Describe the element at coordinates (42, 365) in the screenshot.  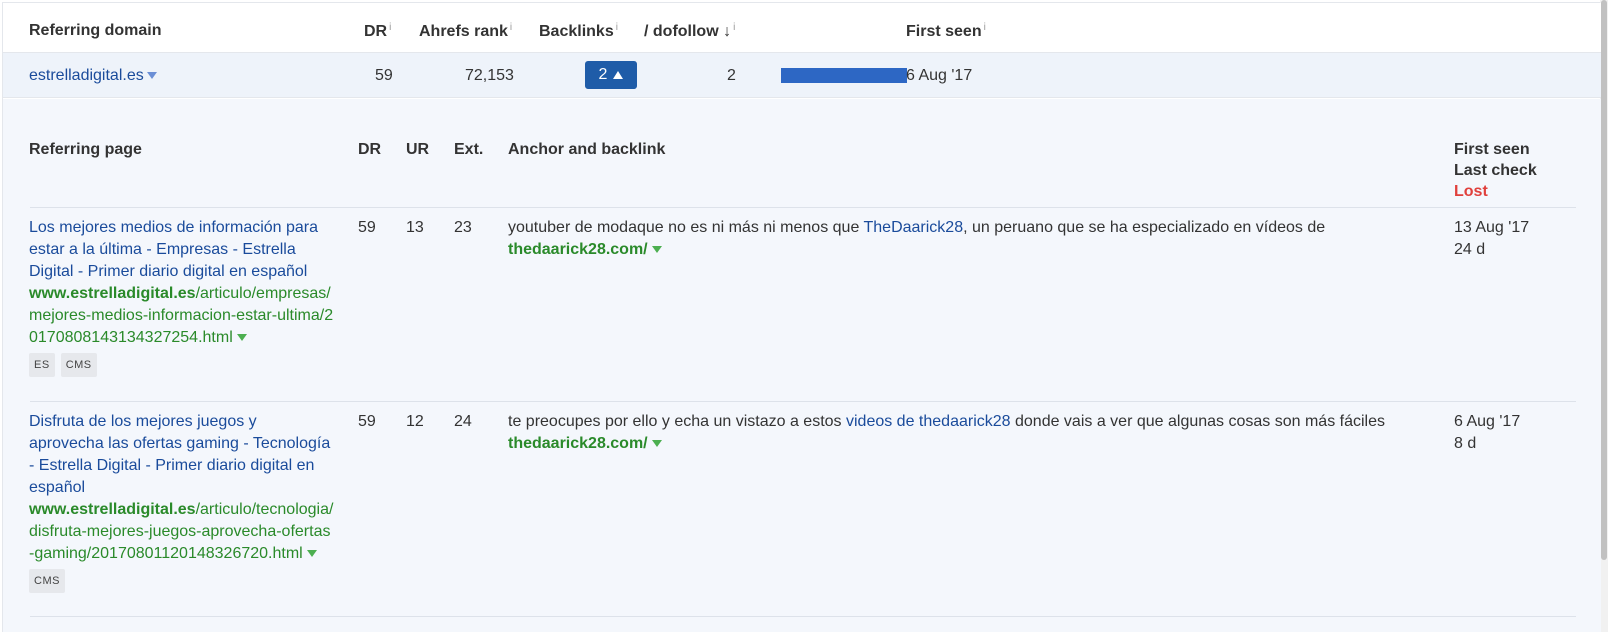
I see `tag-badge: ES` at that location.